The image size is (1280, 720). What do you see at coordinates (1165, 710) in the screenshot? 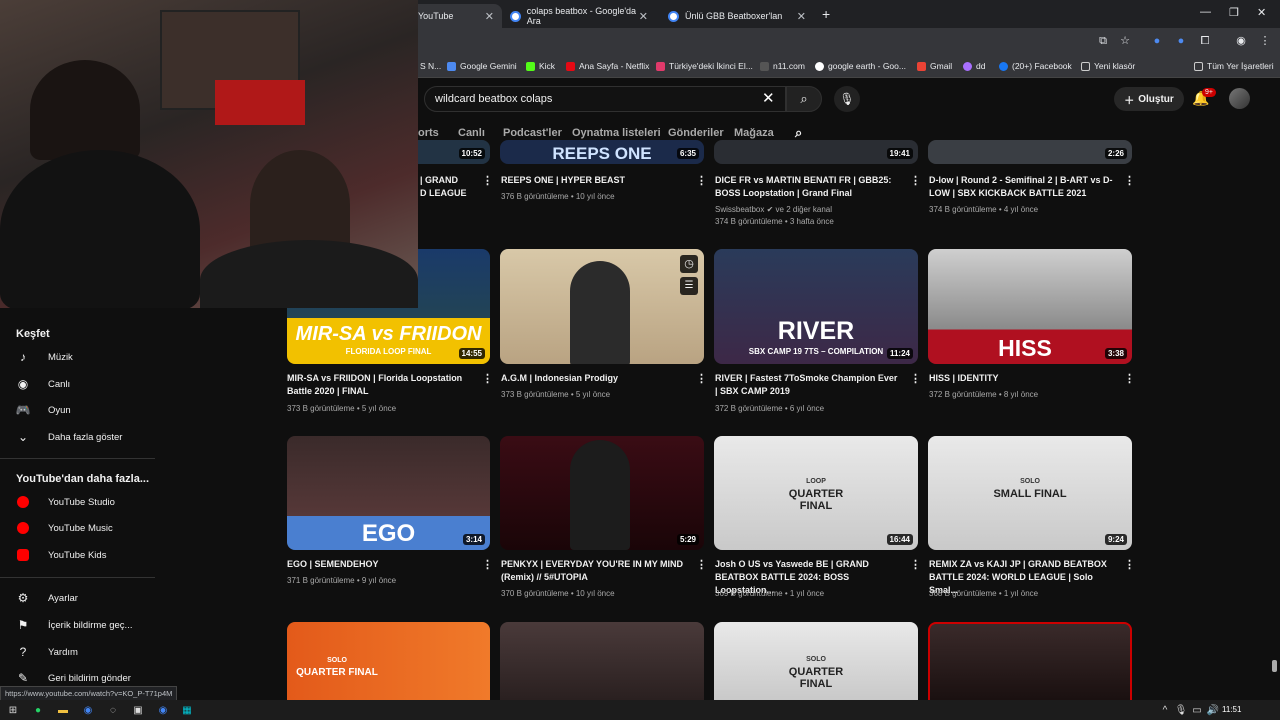
I see `chevron-up-icon: ^` at bounding box center [1165, 710].